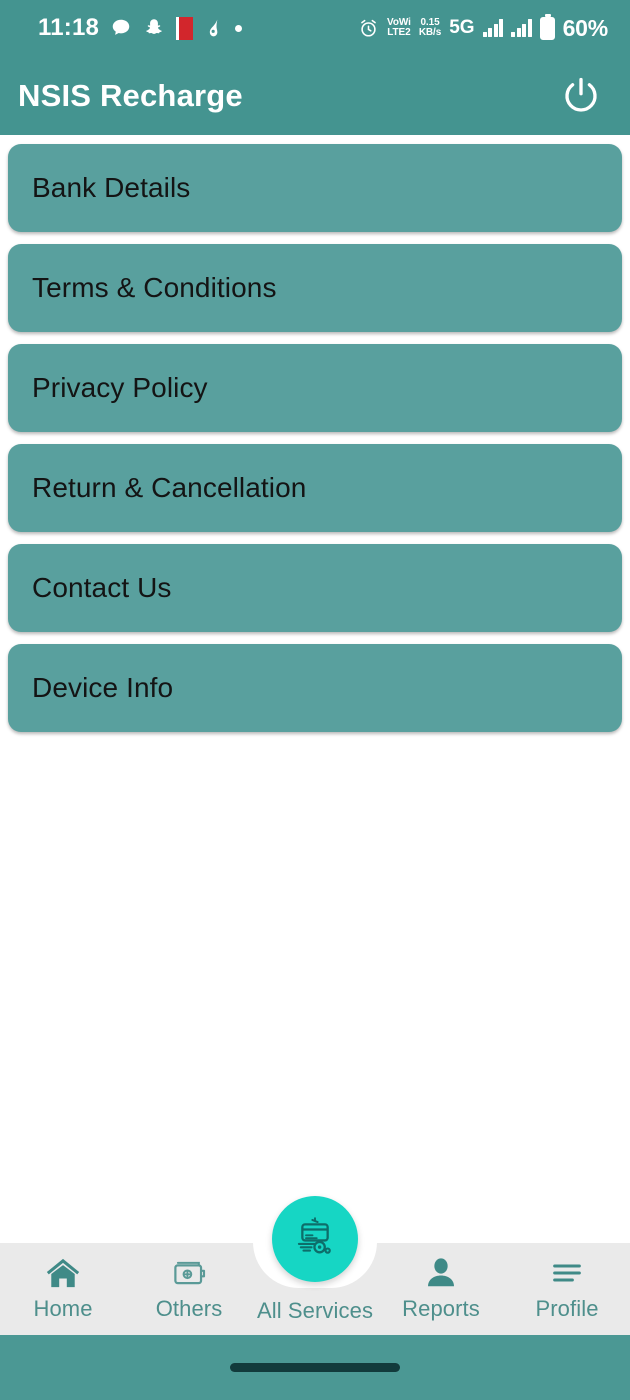 Image resolution: width=630 pixels, height=1400 pixels. Describe the element at coordinates (430, 22) in the screenshot. I see `data-rate-value: 0.15` at that location.